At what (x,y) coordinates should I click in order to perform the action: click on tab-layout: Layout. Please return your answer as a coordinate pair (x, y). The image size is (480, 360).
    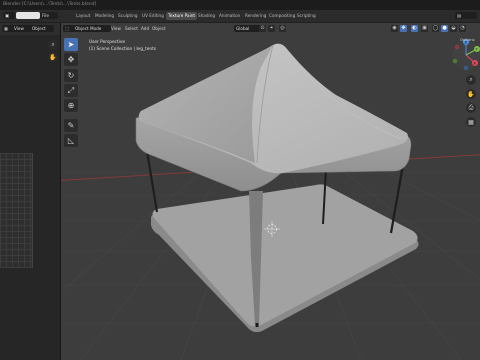
    Looking at the image, I should click on (83, 16).